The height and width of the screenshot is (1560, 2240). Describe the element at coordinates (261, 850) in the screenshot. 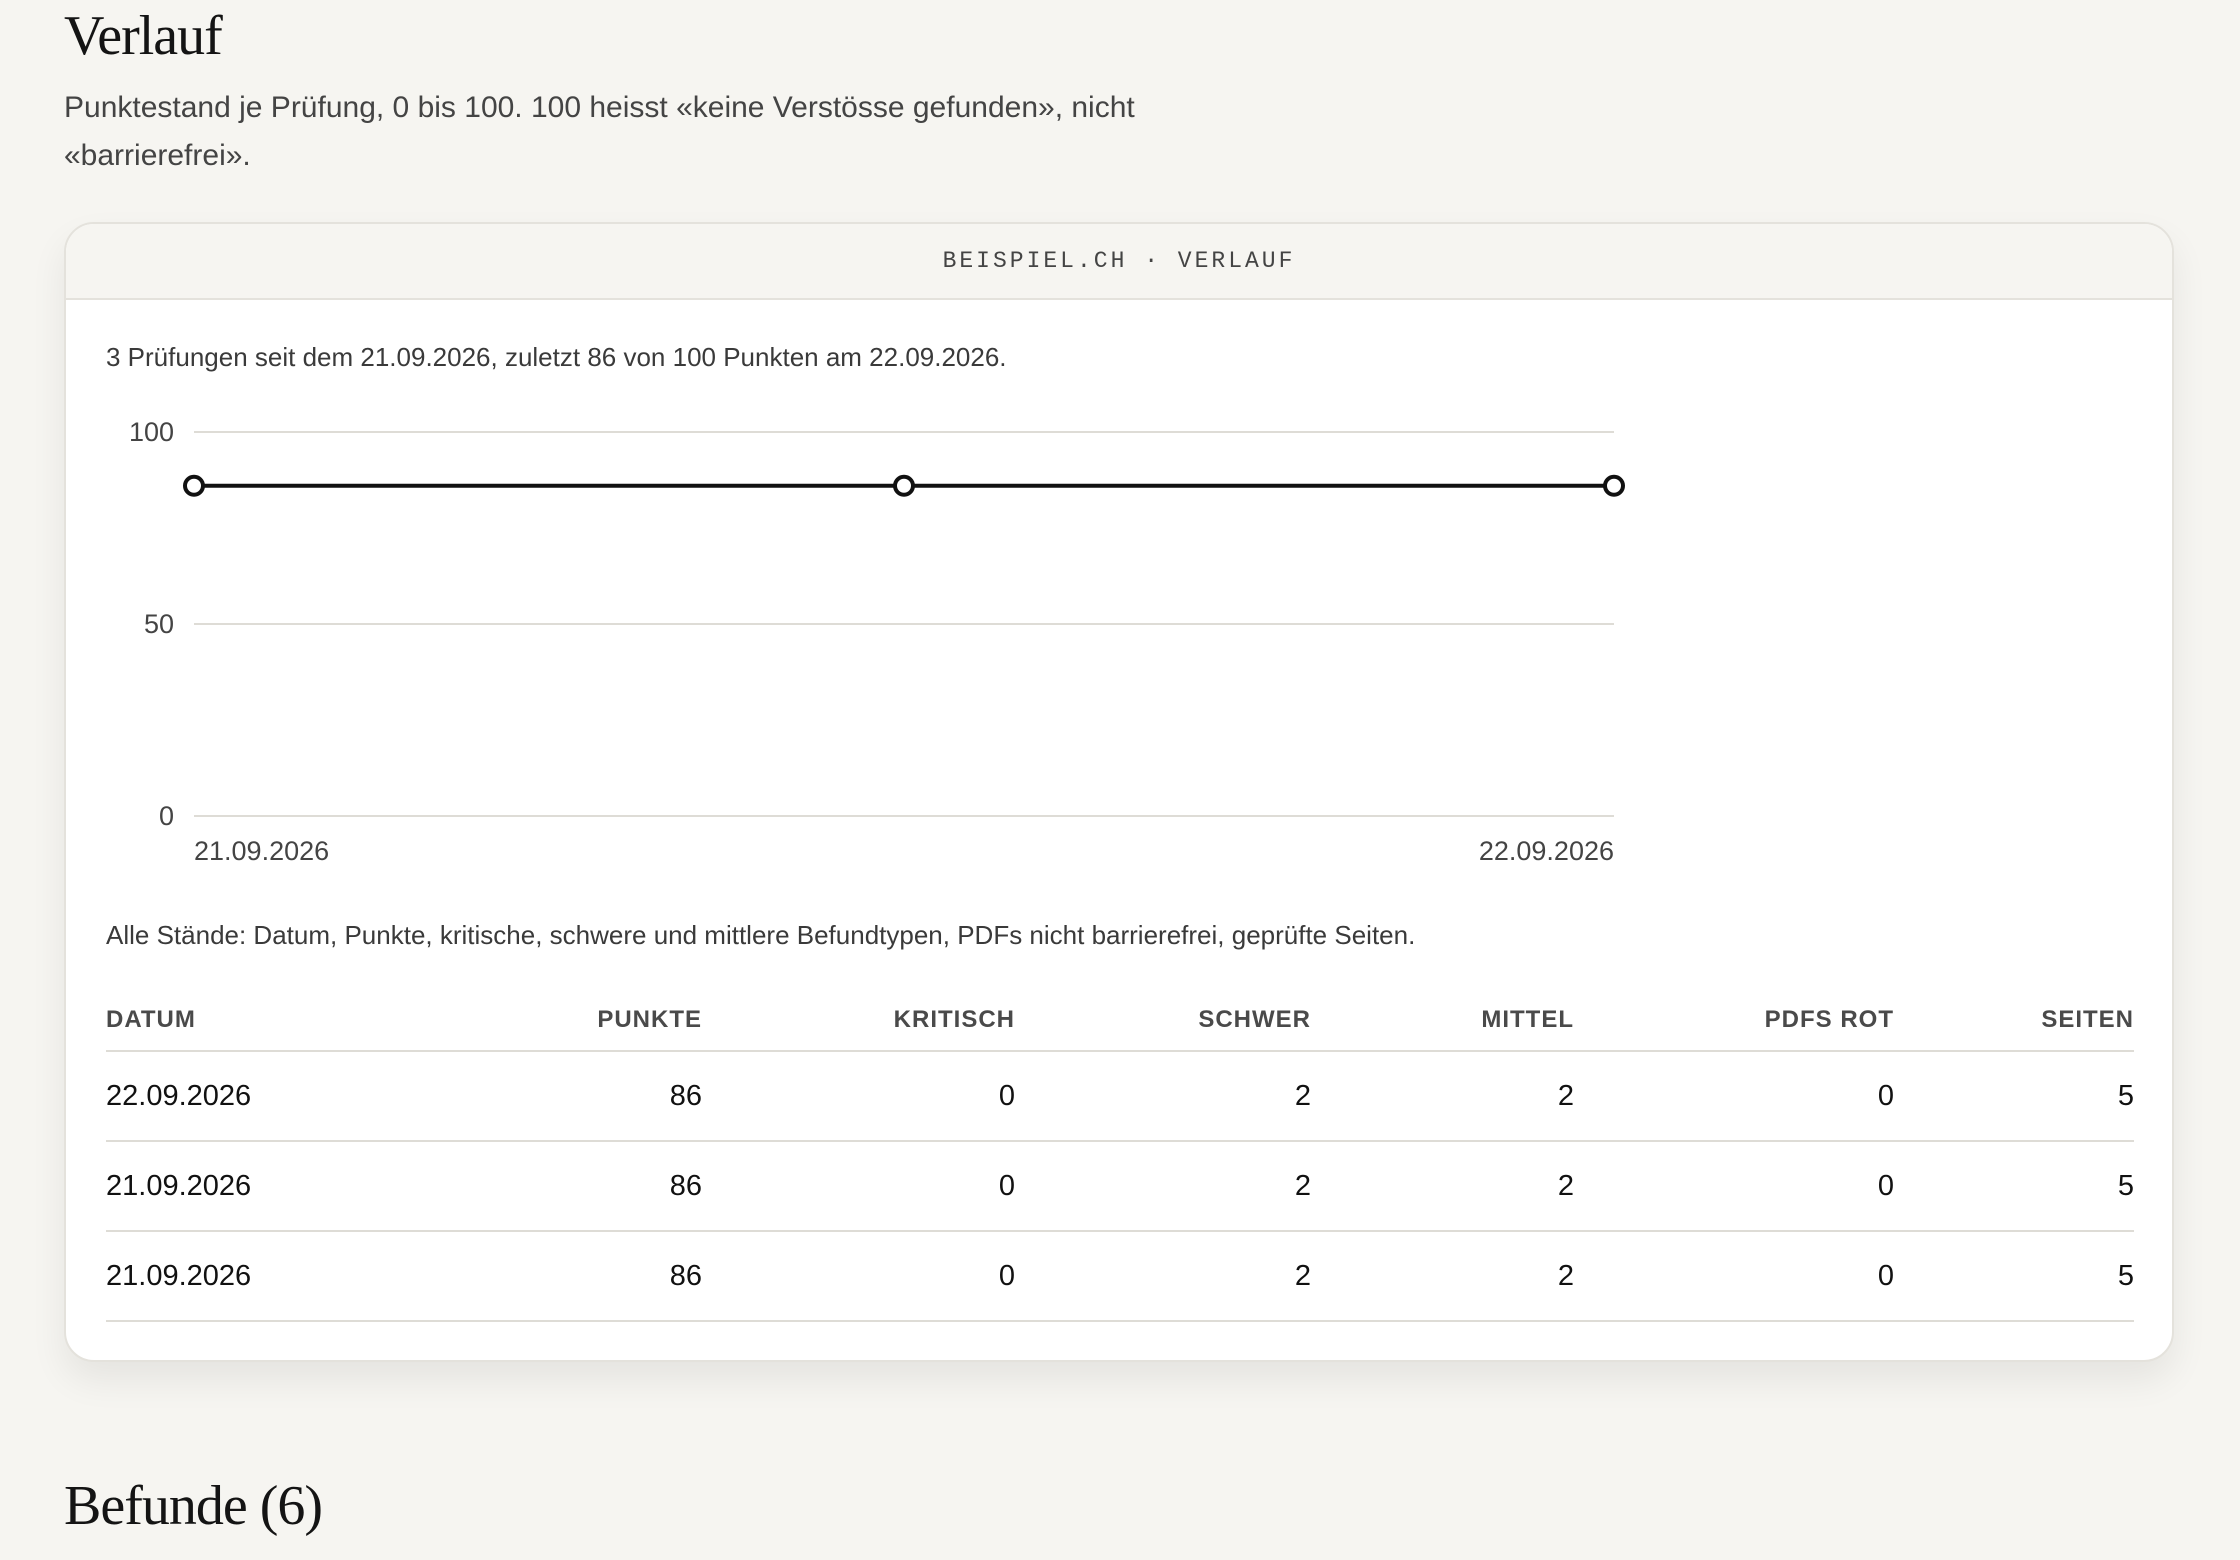

I see `x-tick-label: 21.09.2026` at that location.